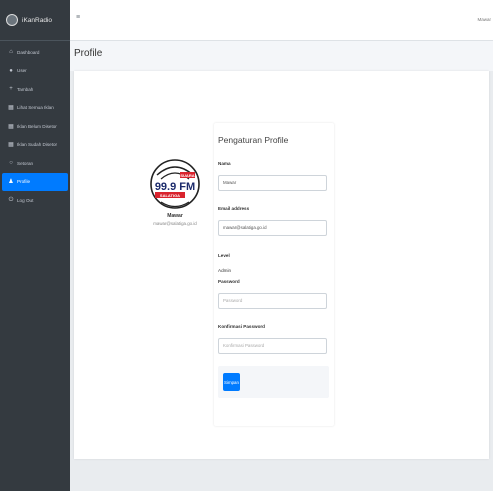  Describe the element at coordinates (11, 52) in the screenshot. I see `home-icon: ⌂` at that location.